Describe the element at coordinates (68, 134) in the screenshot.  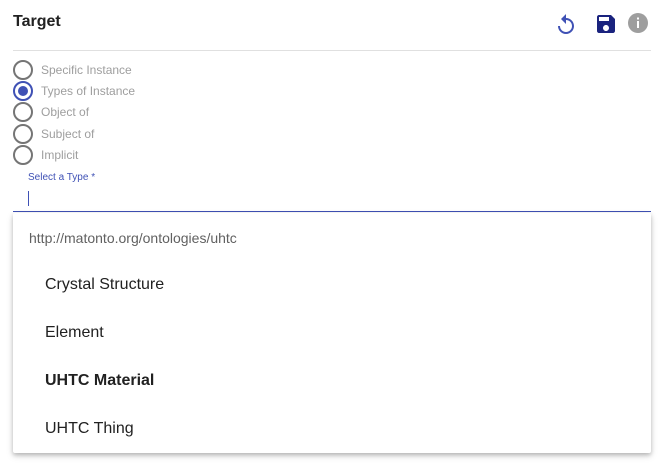
I see `radio-label: Subject of` at that location.